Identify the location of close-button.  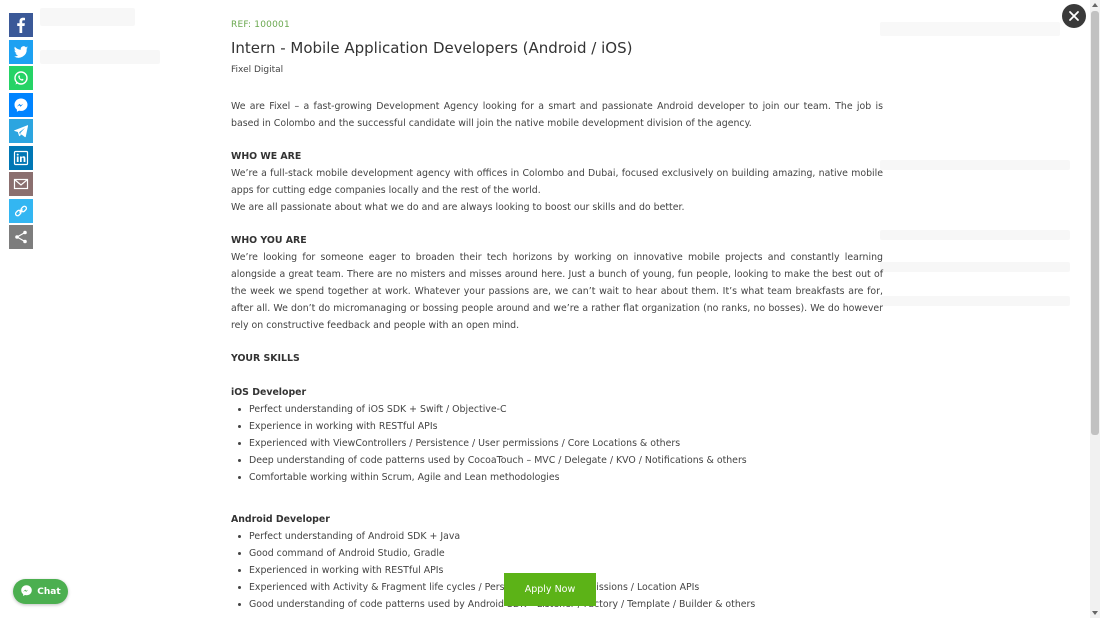
(1074, 16).